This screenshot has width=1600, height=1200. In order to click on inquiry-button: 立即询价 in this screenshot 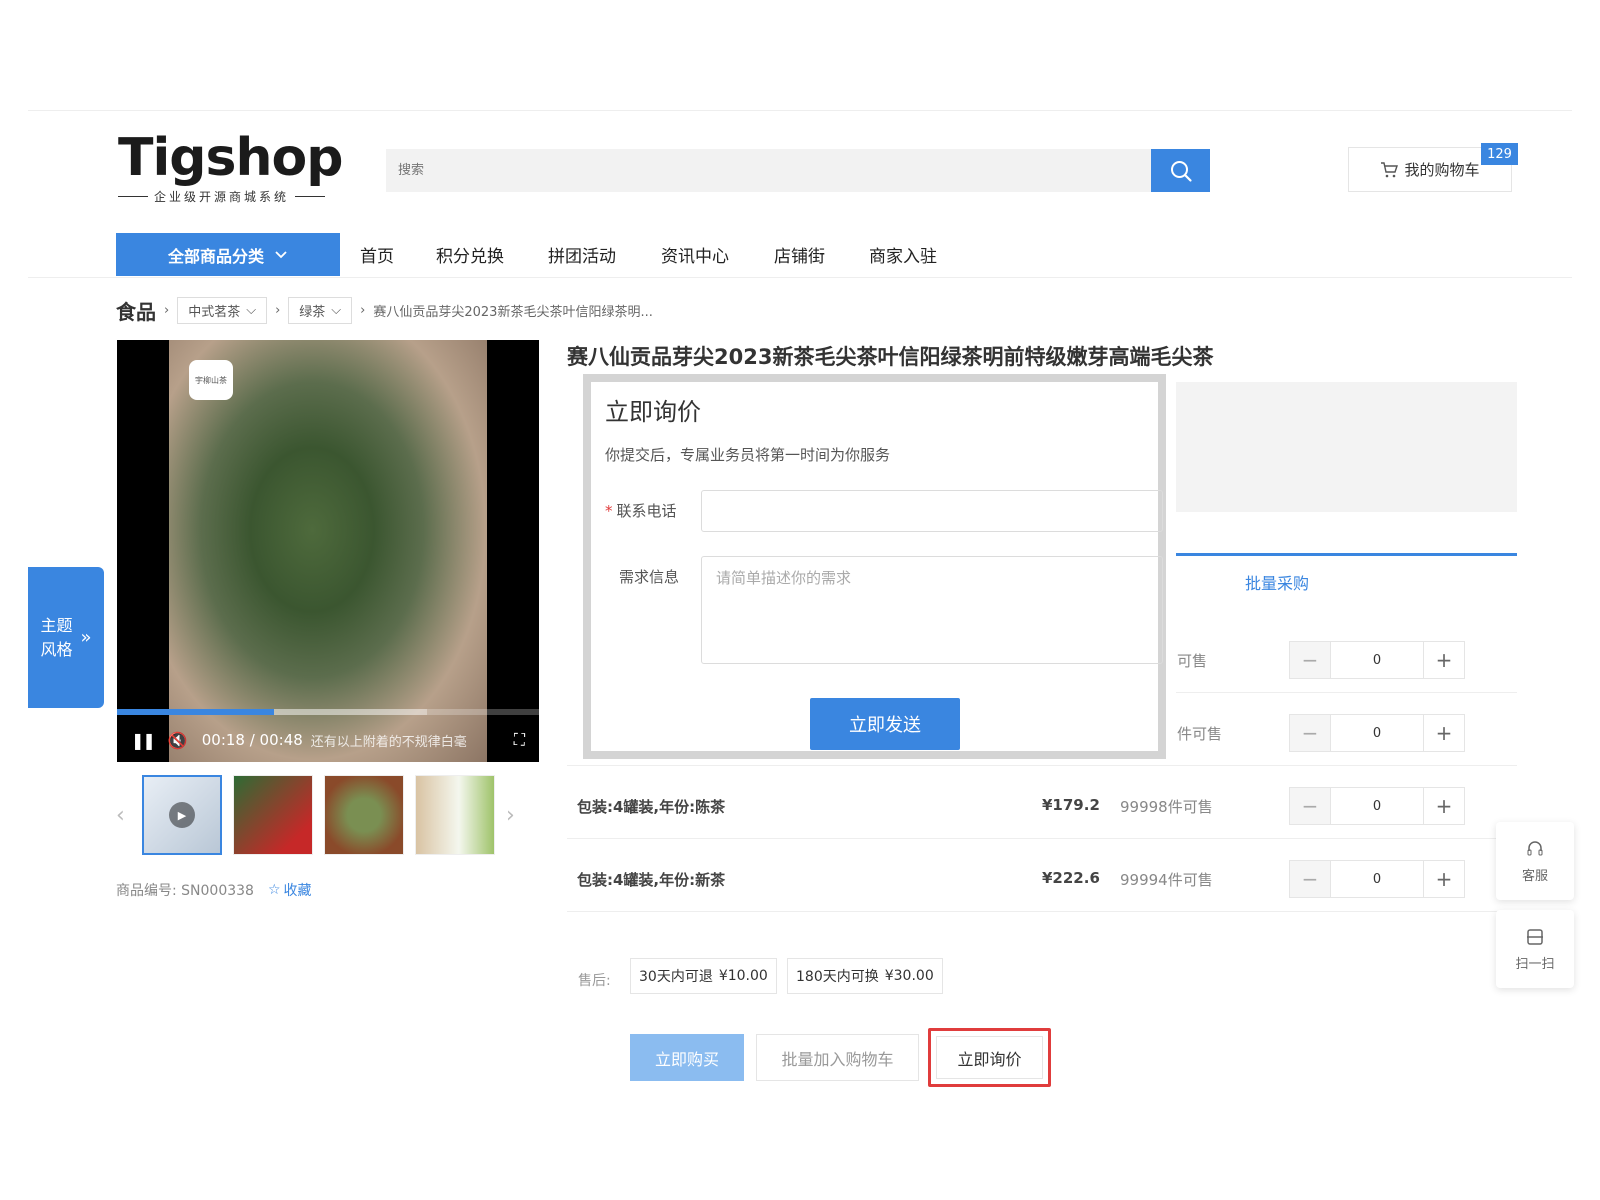, I will do `click(989, 1057)`.